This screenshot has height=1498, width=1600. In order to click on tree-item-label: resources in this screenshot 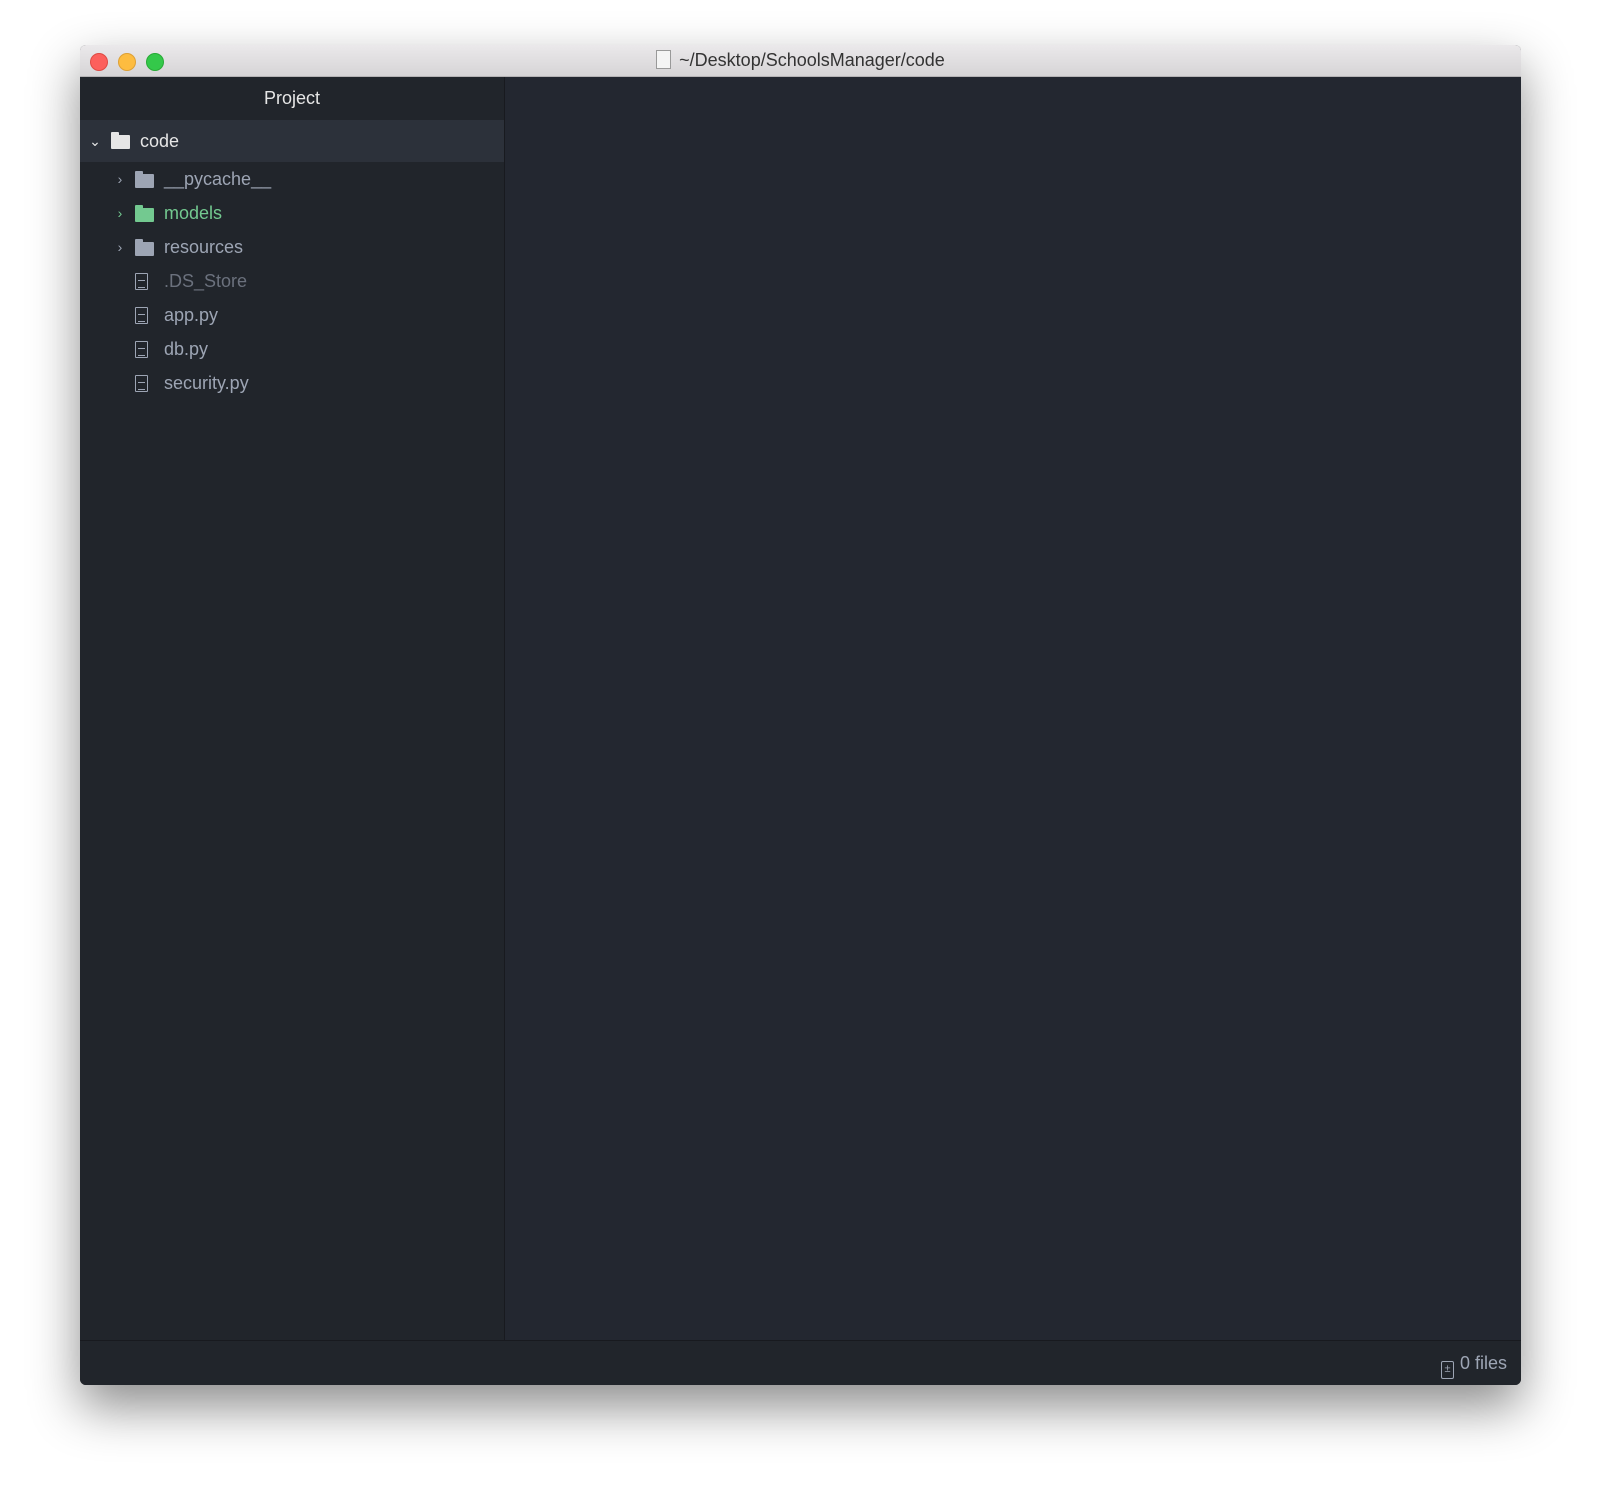, I will do `click(204, 247)`.